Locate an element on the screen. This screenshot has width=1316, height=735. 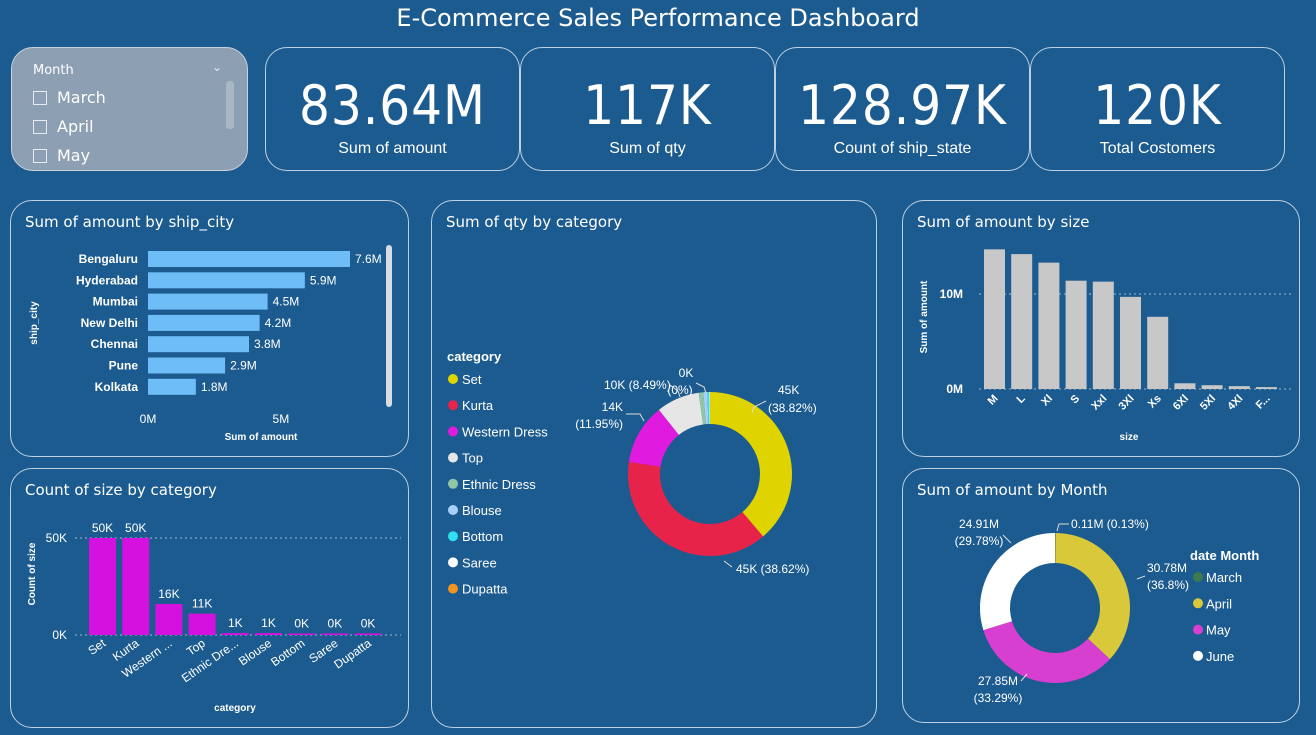
y-axis-title: Count of size is located at coordinates (32, 573).